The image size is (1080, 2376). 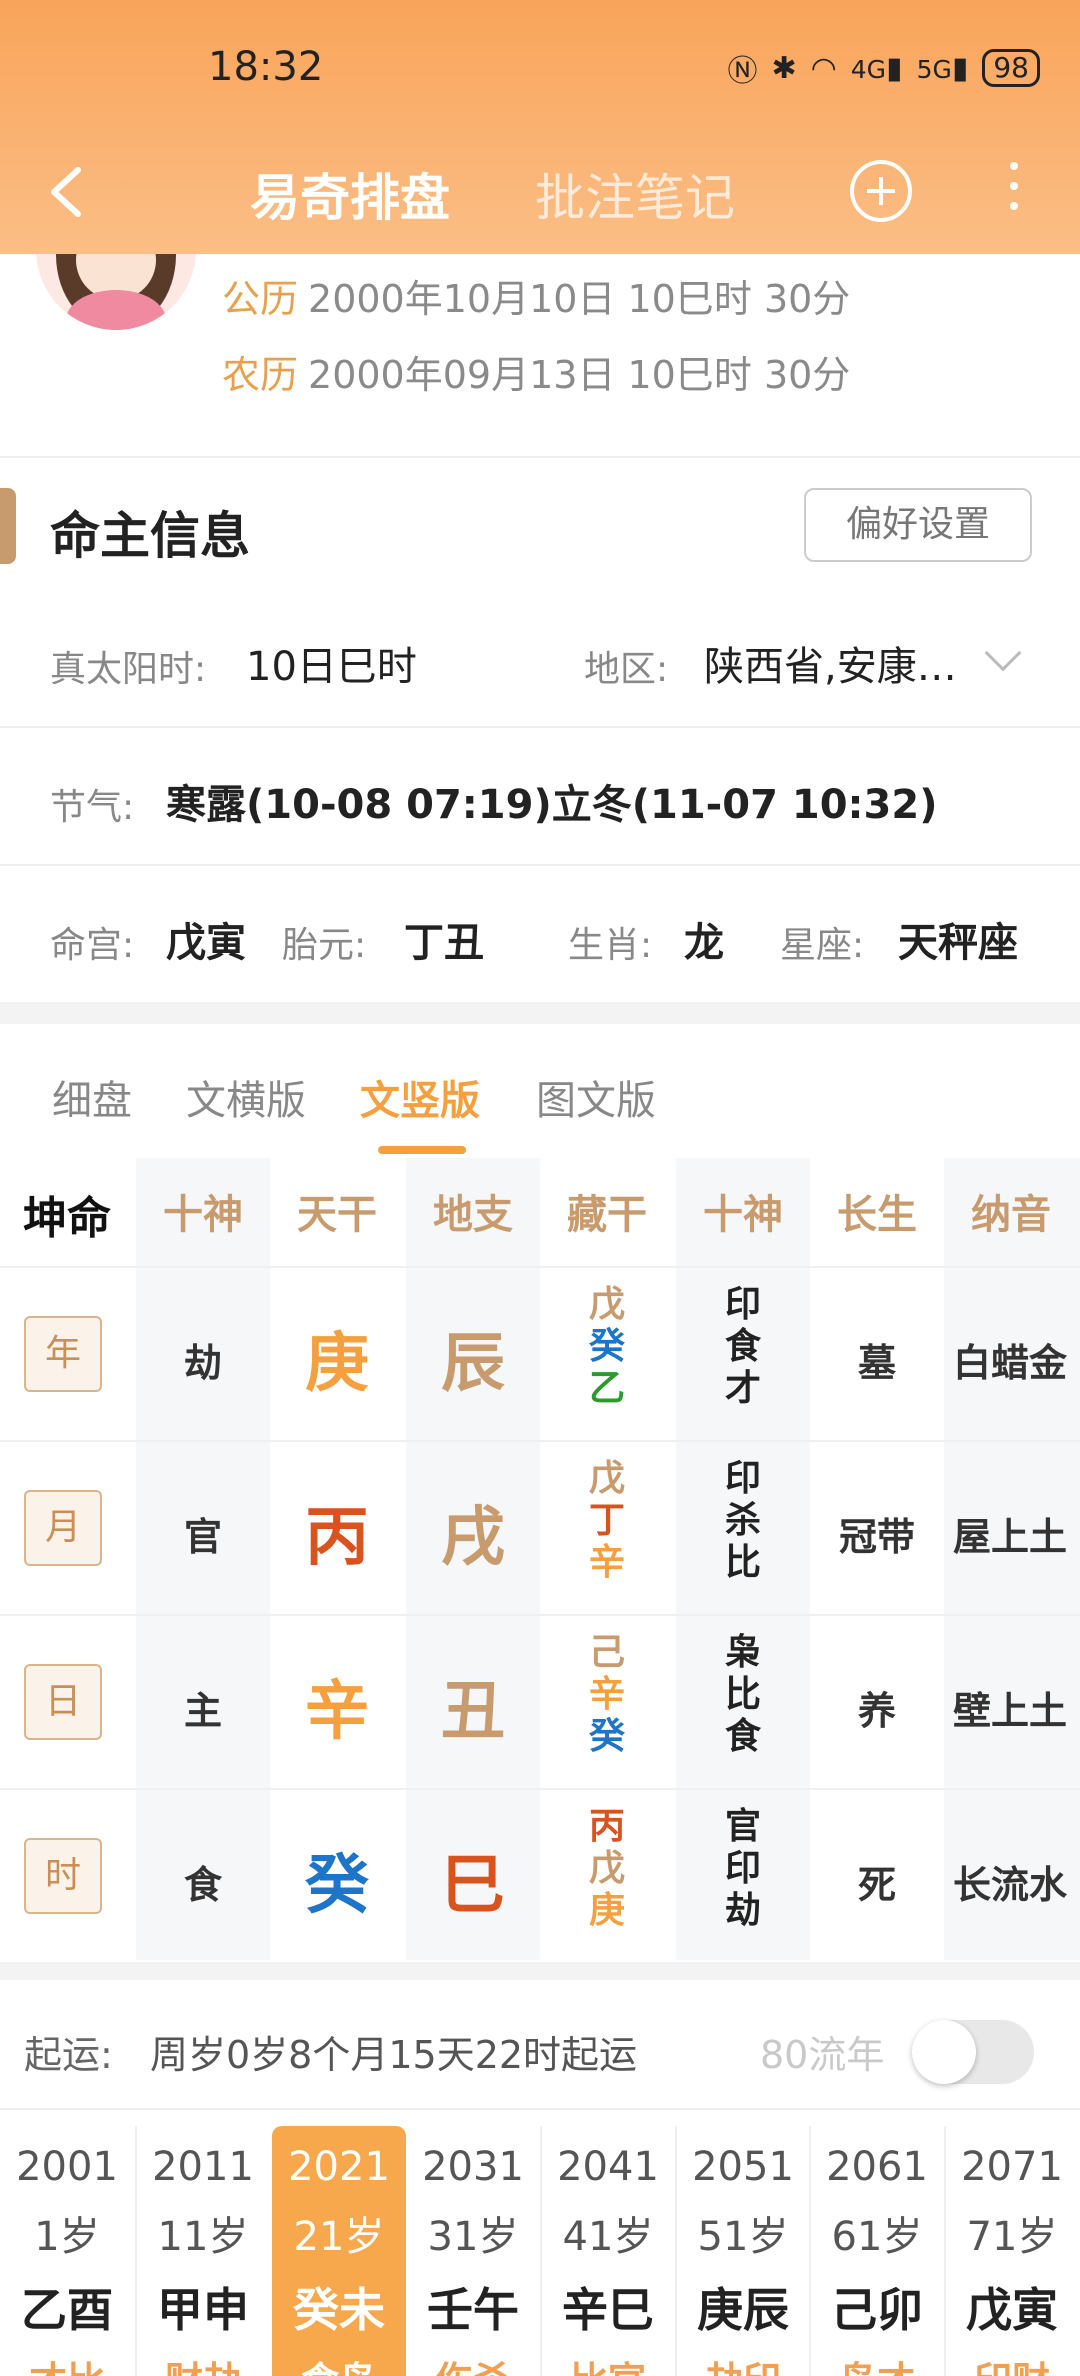 What do you see at coordinates (958, 943) in the screenshot?
I see `star-value: 天秤座` at bounding box center [958, 943].